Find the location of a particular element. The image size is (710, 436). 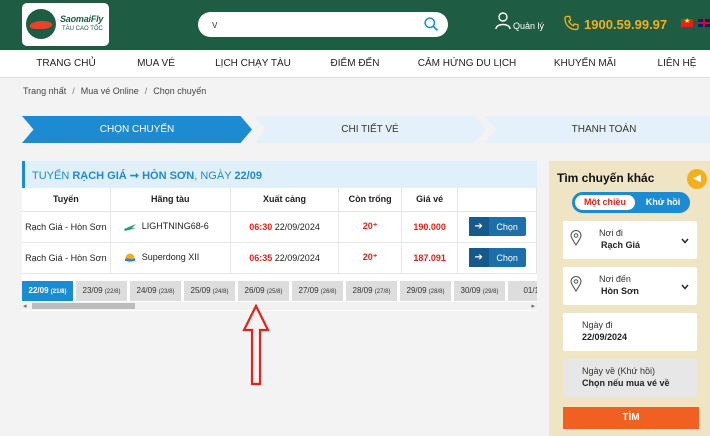

search-input is located at coordinates (312, 24).